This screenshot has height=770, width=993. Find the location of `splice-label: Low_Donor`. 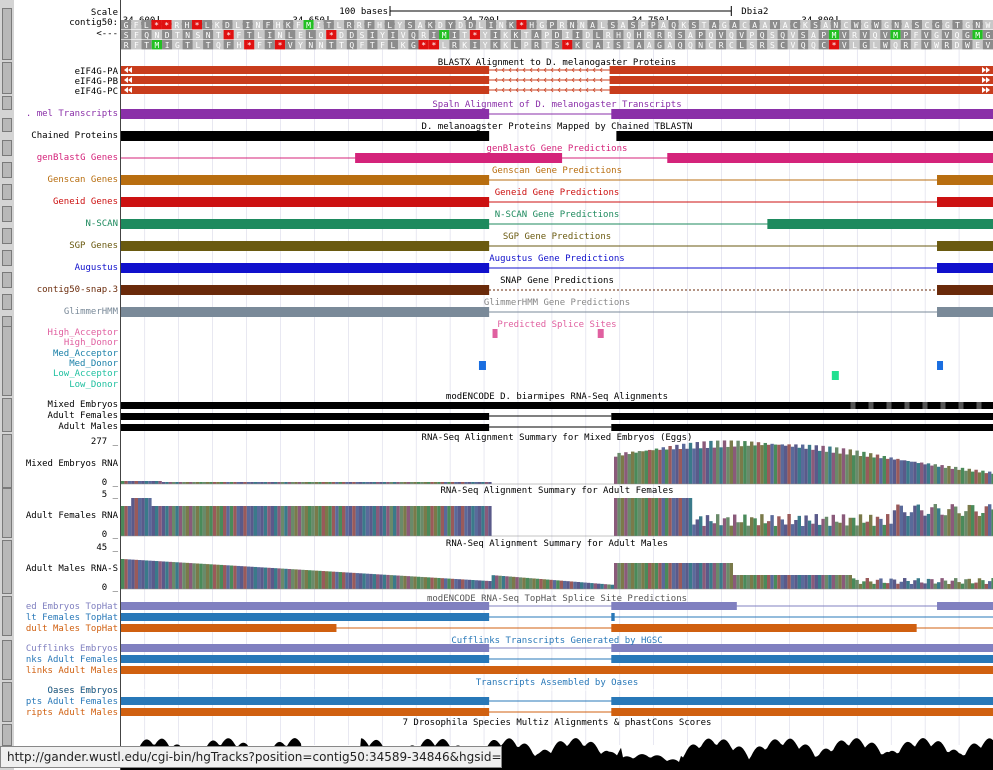

splice-label: Low_Donor is located at coordinates (93, 385).